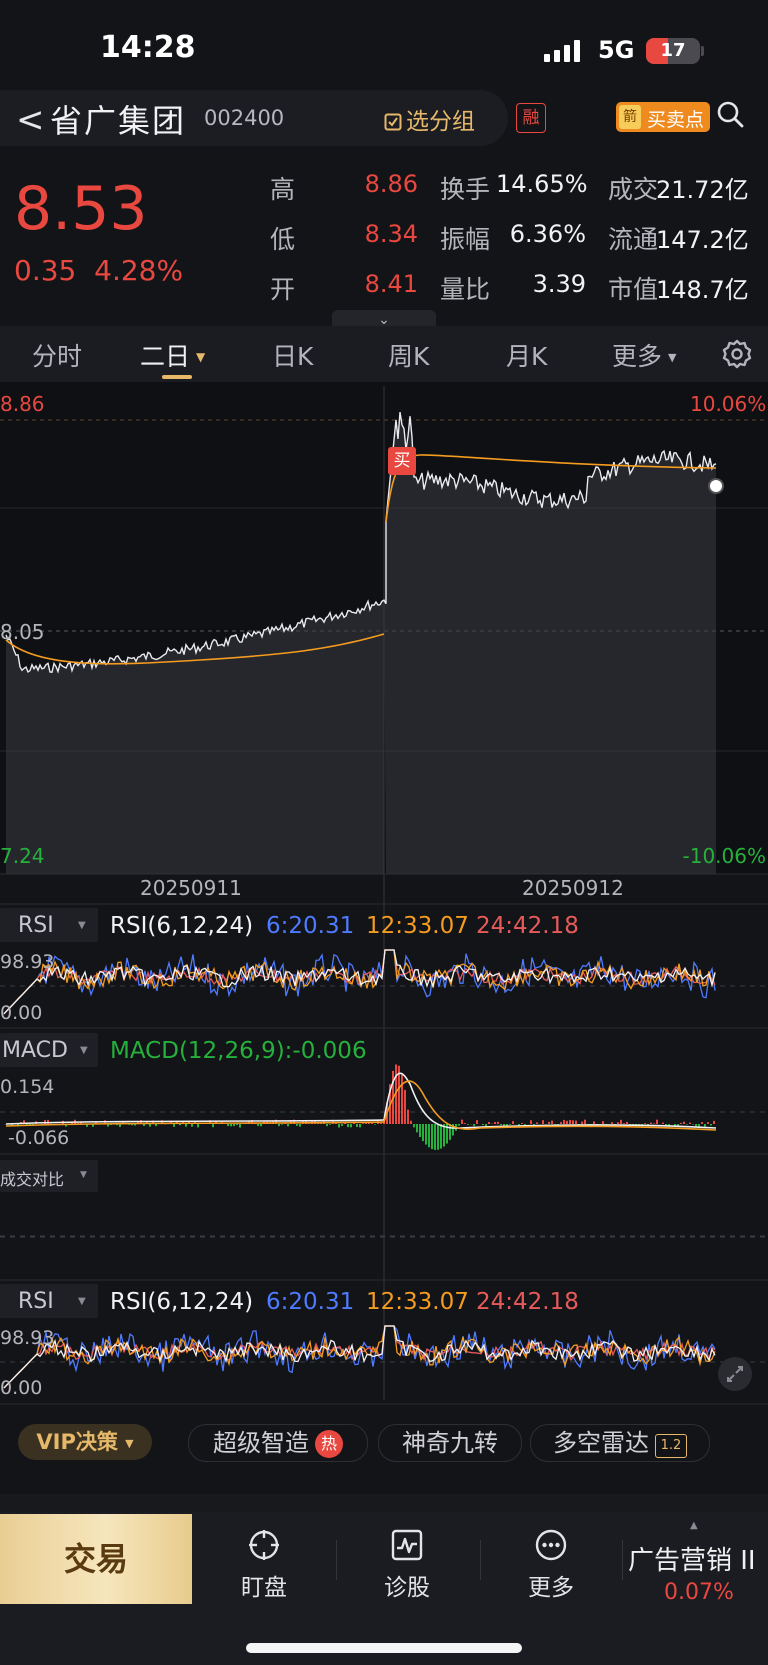 The height and width of the screenshot is (1665, 768). Describe the element at coordinates (573, 888) in the screenshot. I see `date-label-day2: 20250912` at that location.